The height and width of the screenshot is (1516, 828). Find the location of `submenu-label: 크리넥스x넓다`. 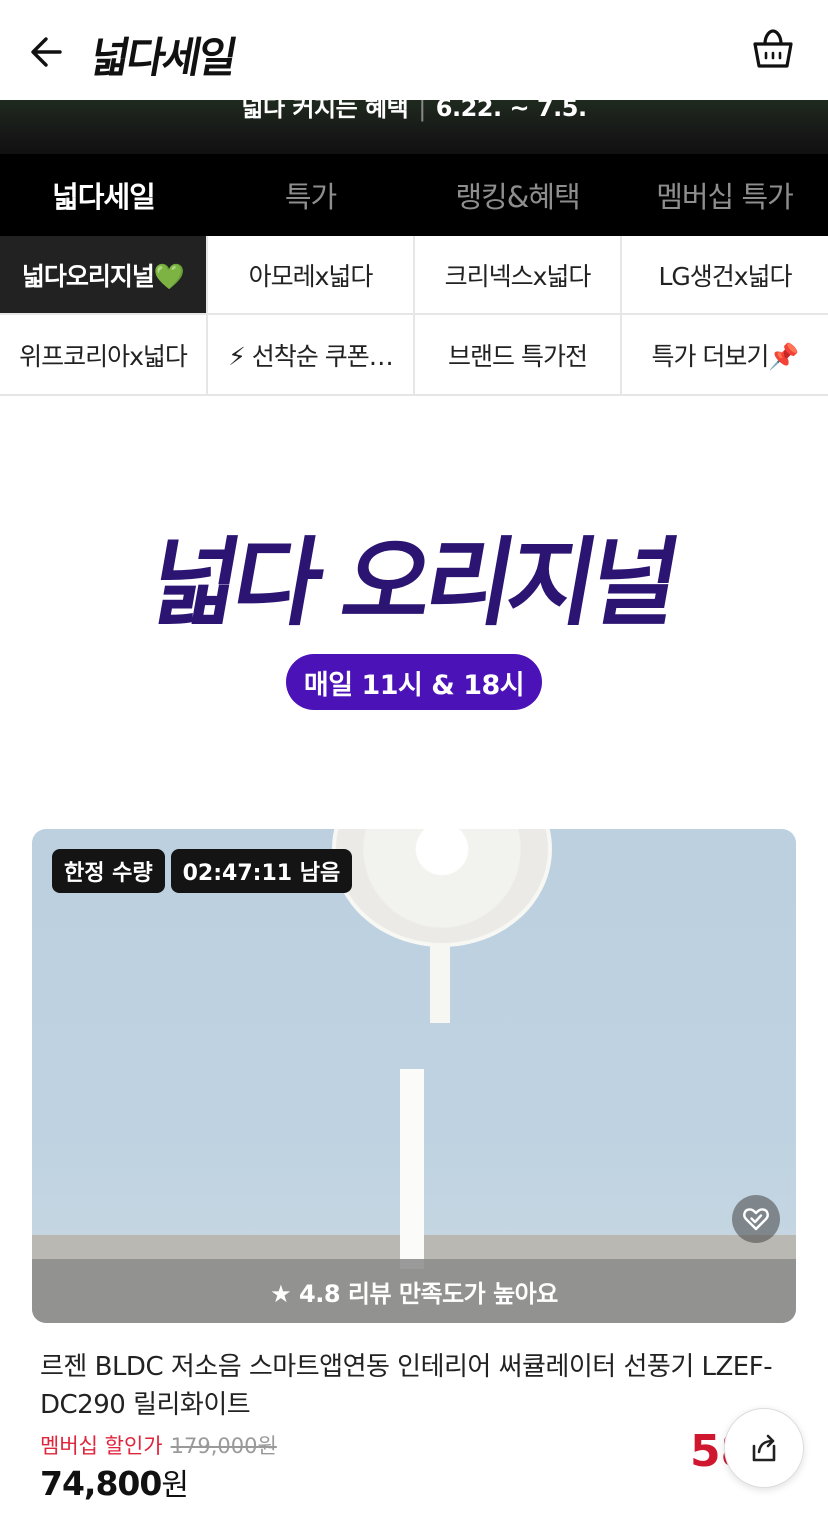

submenu-label: 크리넥스x넓다 is located at coordinates (518, 276).